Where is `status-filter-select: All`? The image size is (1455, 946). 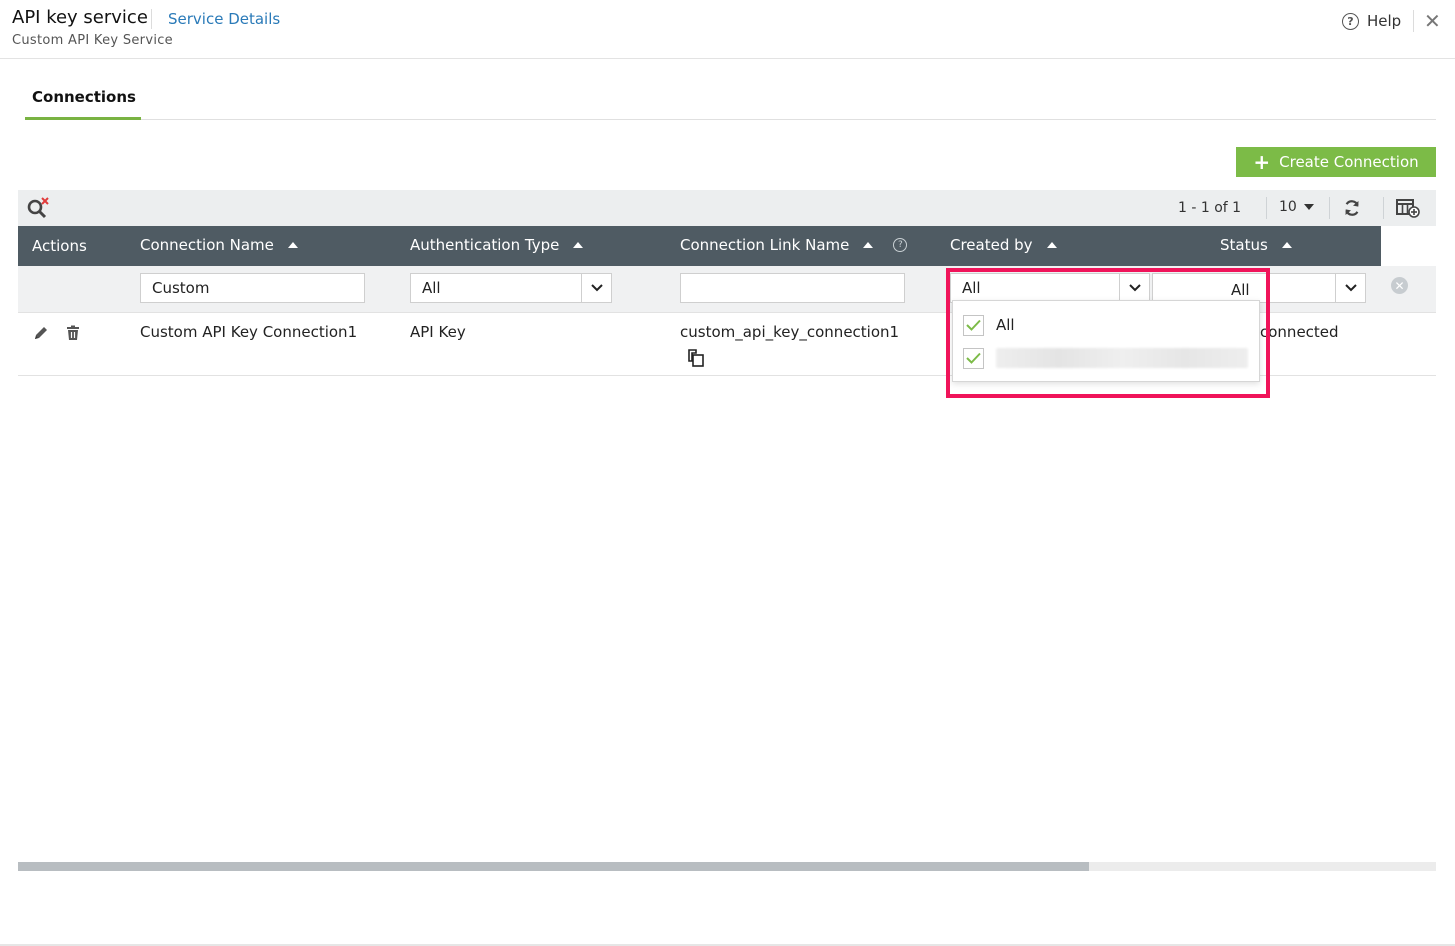
status-filter-select: All is located at coordinates (1259, 288).